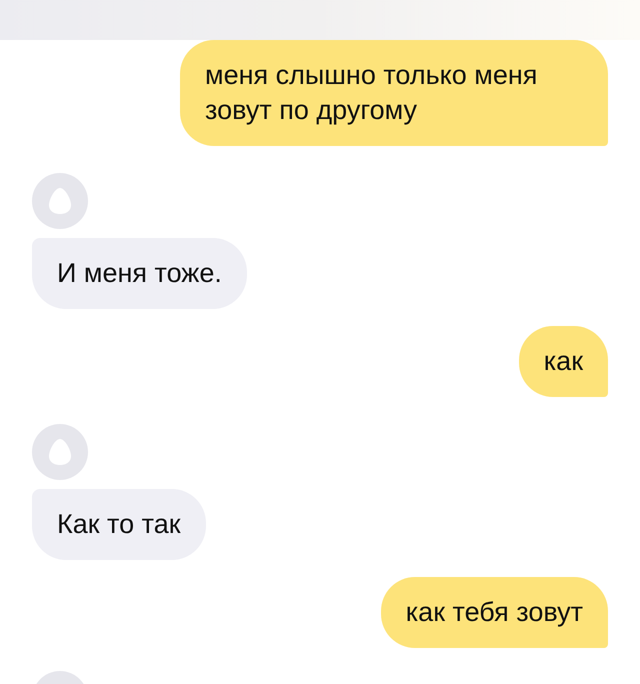 The image size is (640, 684). I want to click on user-message: меня слышно только меня зовут по другому, so click(394, 93).